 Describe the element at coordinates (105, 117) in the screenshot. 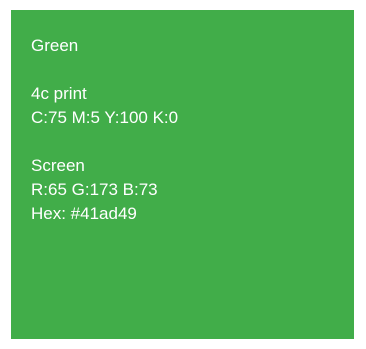

I see `cmyk-value: C:75 M:5 Y:100 K:0` at that location.